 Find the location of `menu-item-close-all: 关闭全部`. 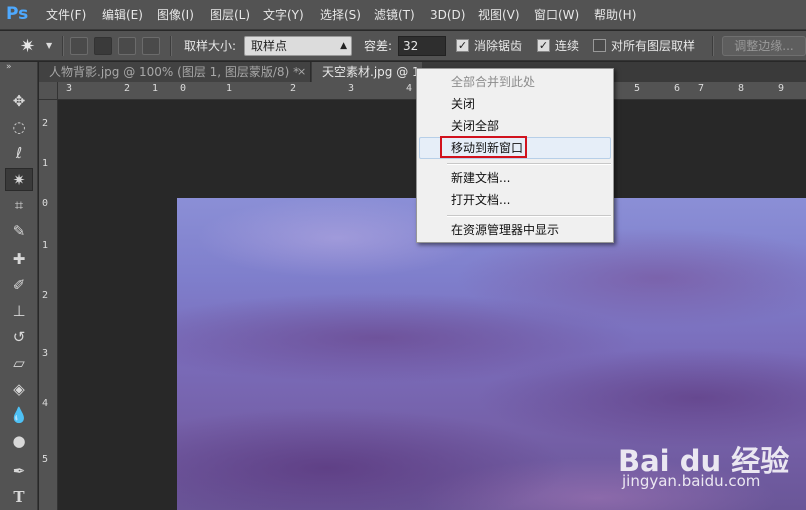

menu-item-close-all: 关闭全部 is located at coordinates (515, 126).